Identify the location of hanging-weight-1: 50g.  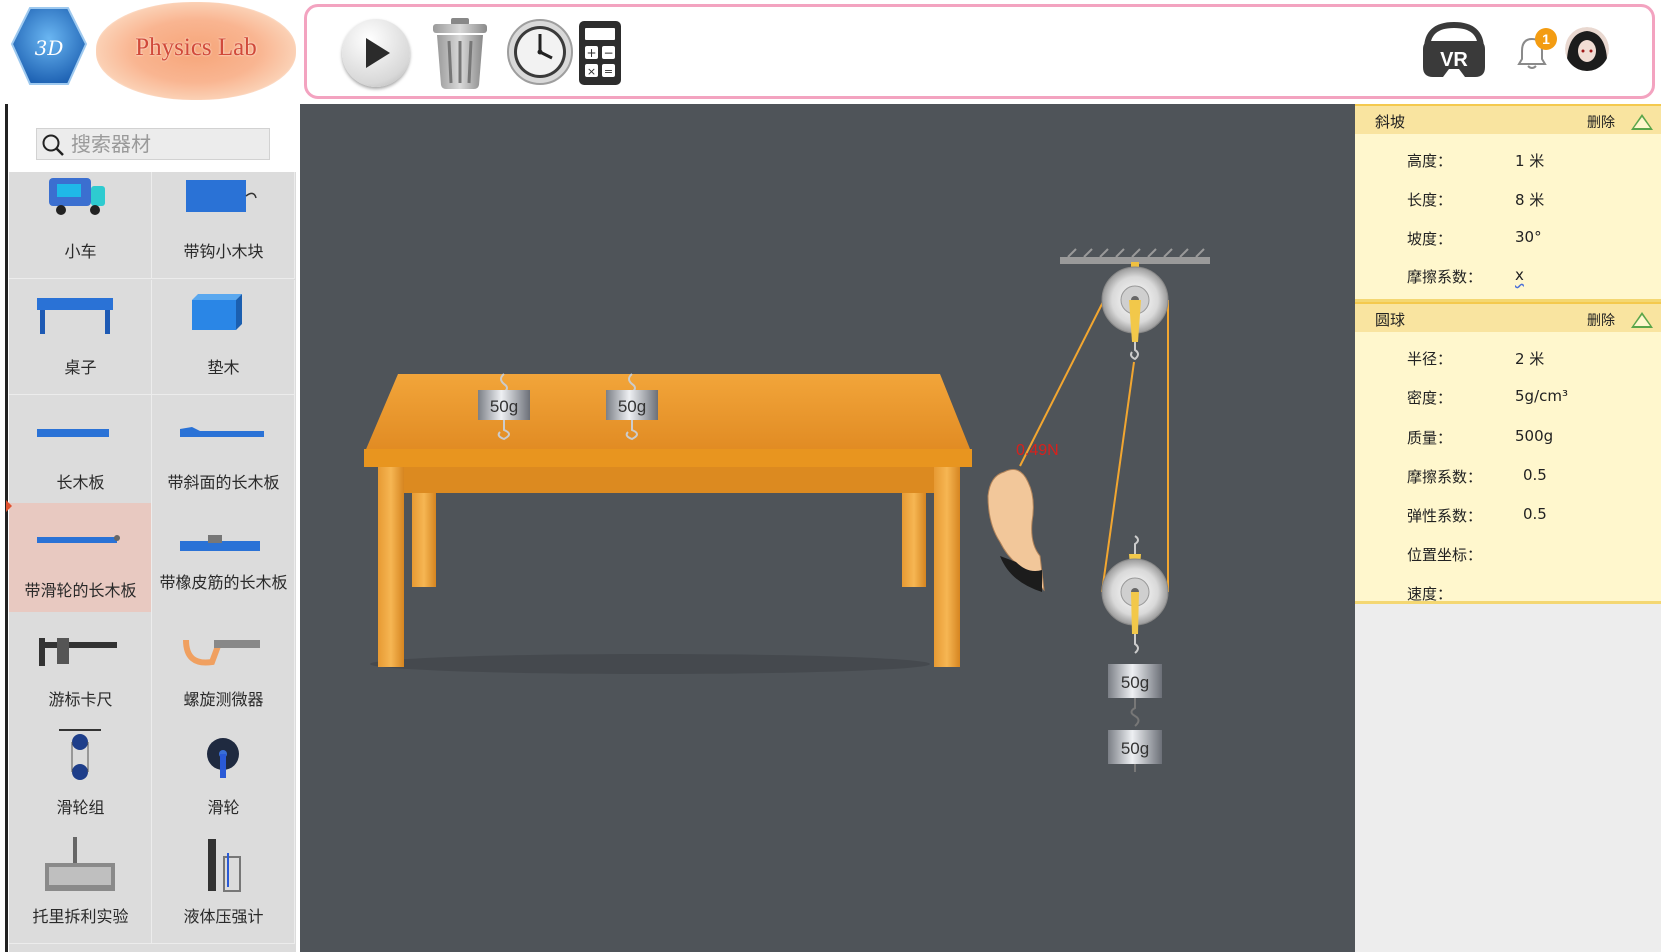
(1135, 695).